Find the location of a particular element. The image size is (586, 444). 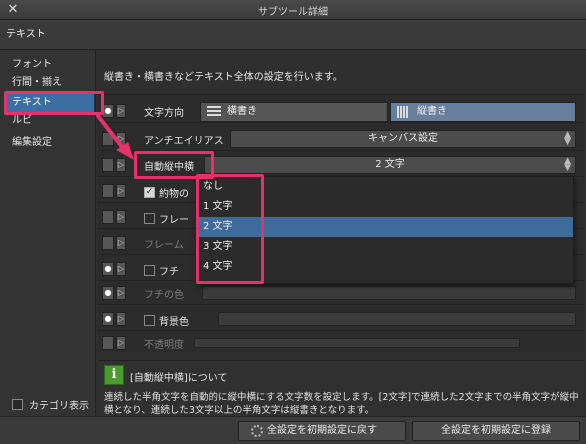

antialias-value: キャンバス設定 is located at coordinates (403, 138).